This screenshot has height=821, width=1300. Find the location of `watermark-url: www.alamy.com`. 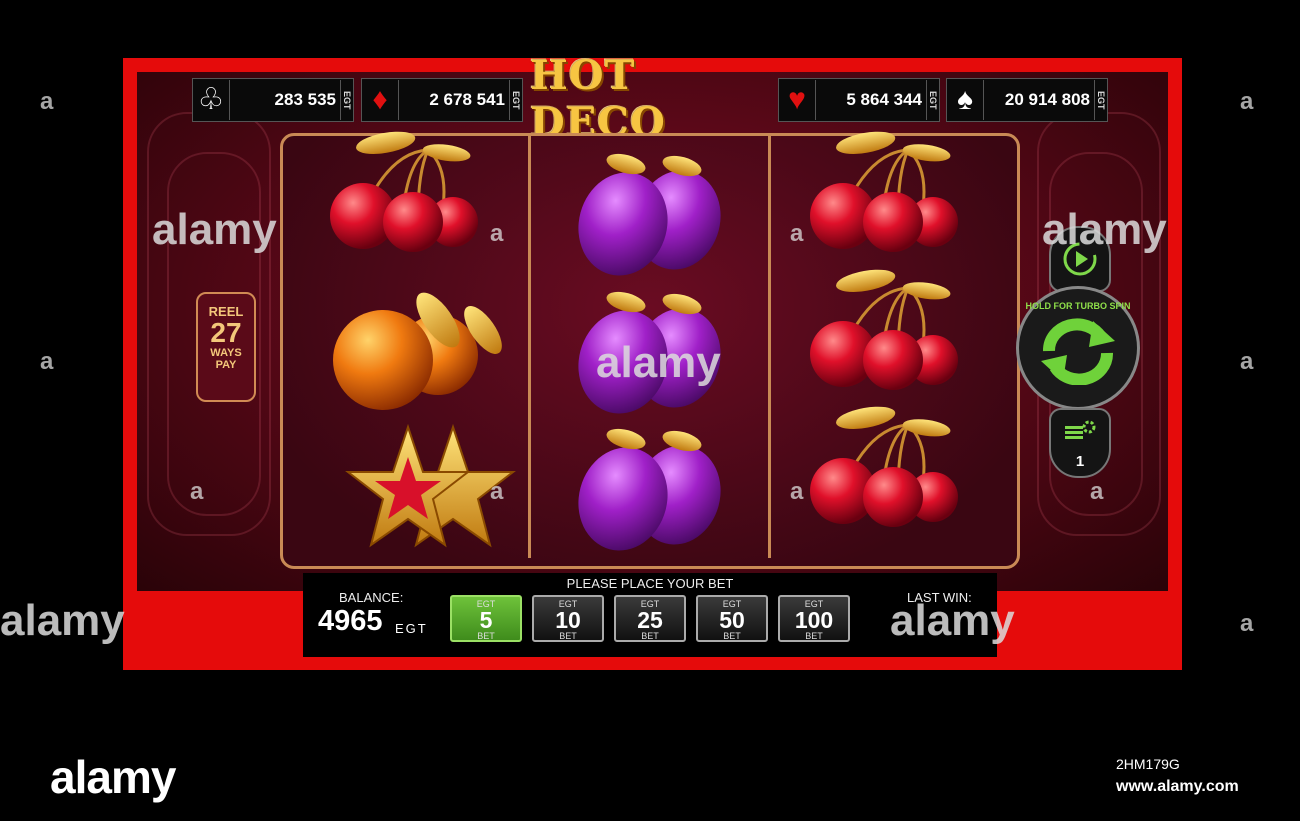

watermark-url: www.alamy.com is located at coordinates (1177, 786).